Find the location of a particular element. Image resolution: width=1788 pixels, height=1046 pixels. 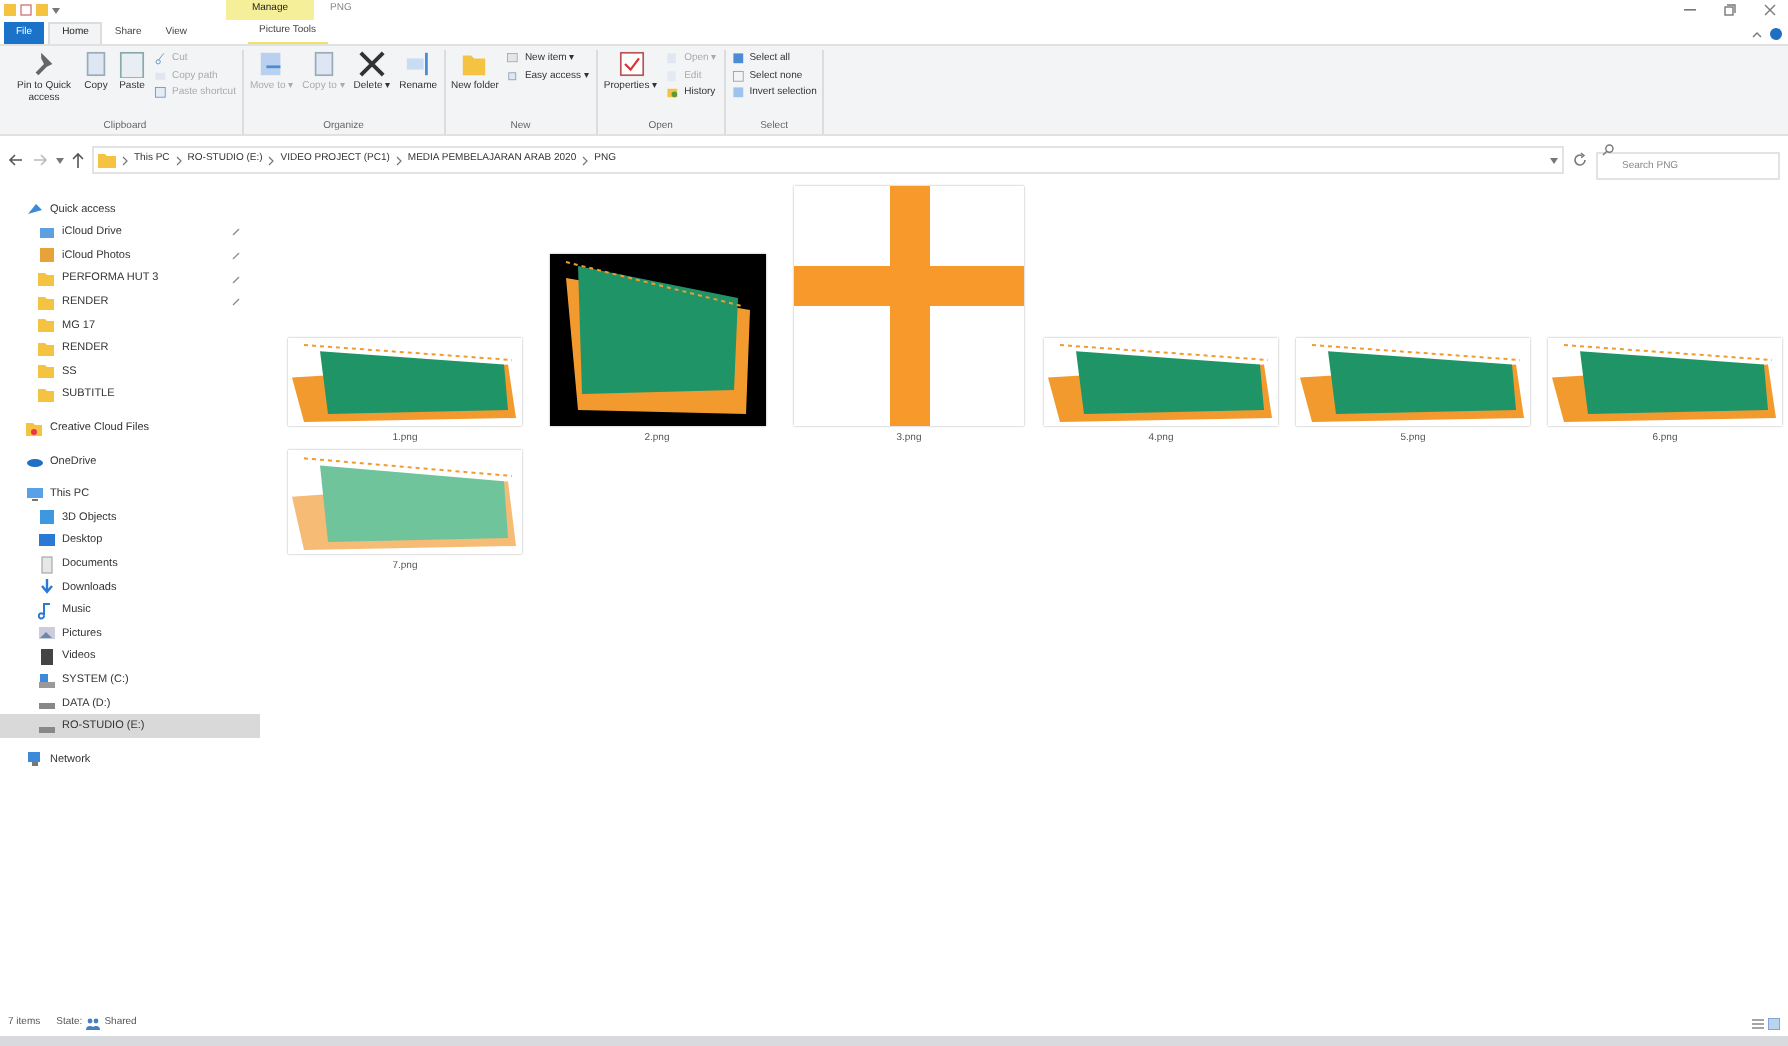

rename-icon is located at coordinates (418, 64).